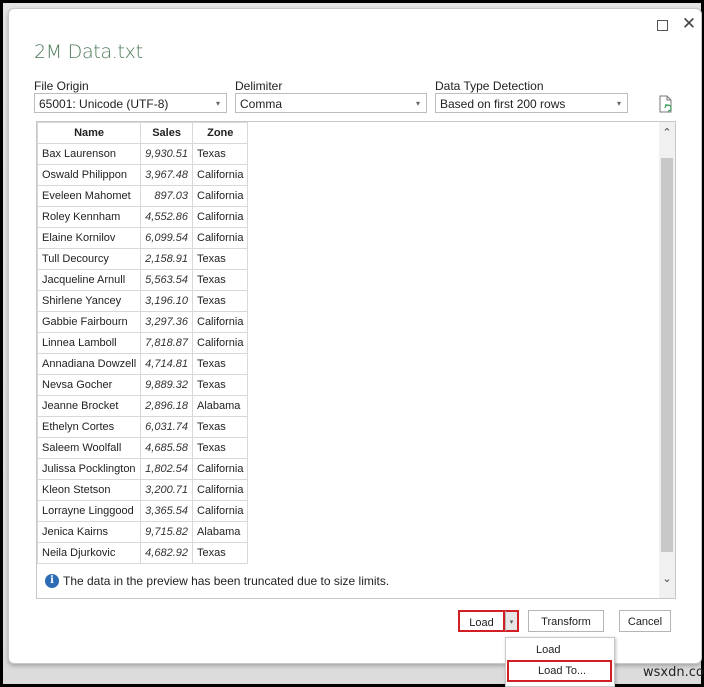 Image resolution: width=704 pixels, height=687 pixels. Describe the element at coordinates (566, 630) in the screenshot. I see `transform-data-button: Transform Data` at that location.